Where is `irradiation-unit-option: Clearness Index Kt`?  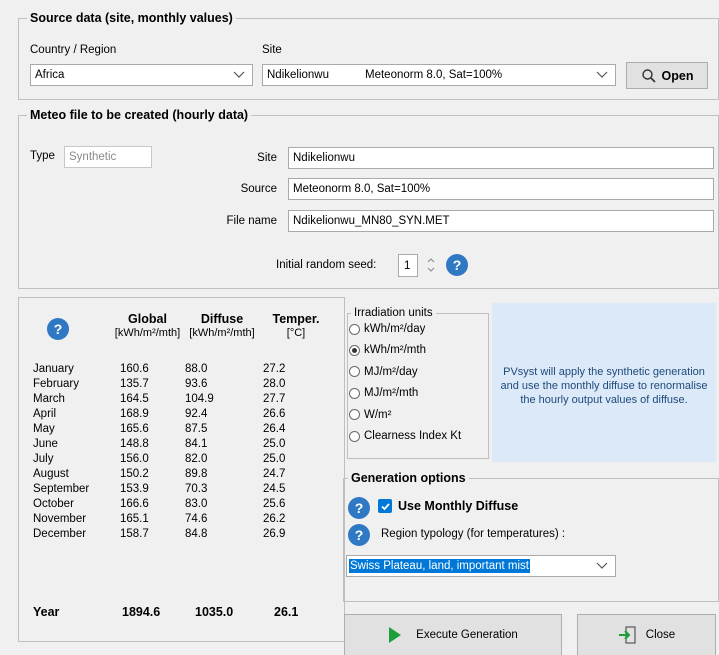 irradiation-unit-option: Clearness Index Kt is located at coordinates (405, 436).